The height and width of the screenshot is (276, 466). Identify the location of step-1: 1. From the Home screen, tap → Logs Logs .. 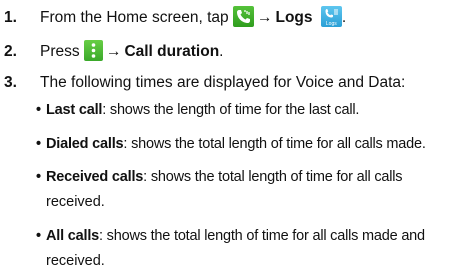
(175, 17).